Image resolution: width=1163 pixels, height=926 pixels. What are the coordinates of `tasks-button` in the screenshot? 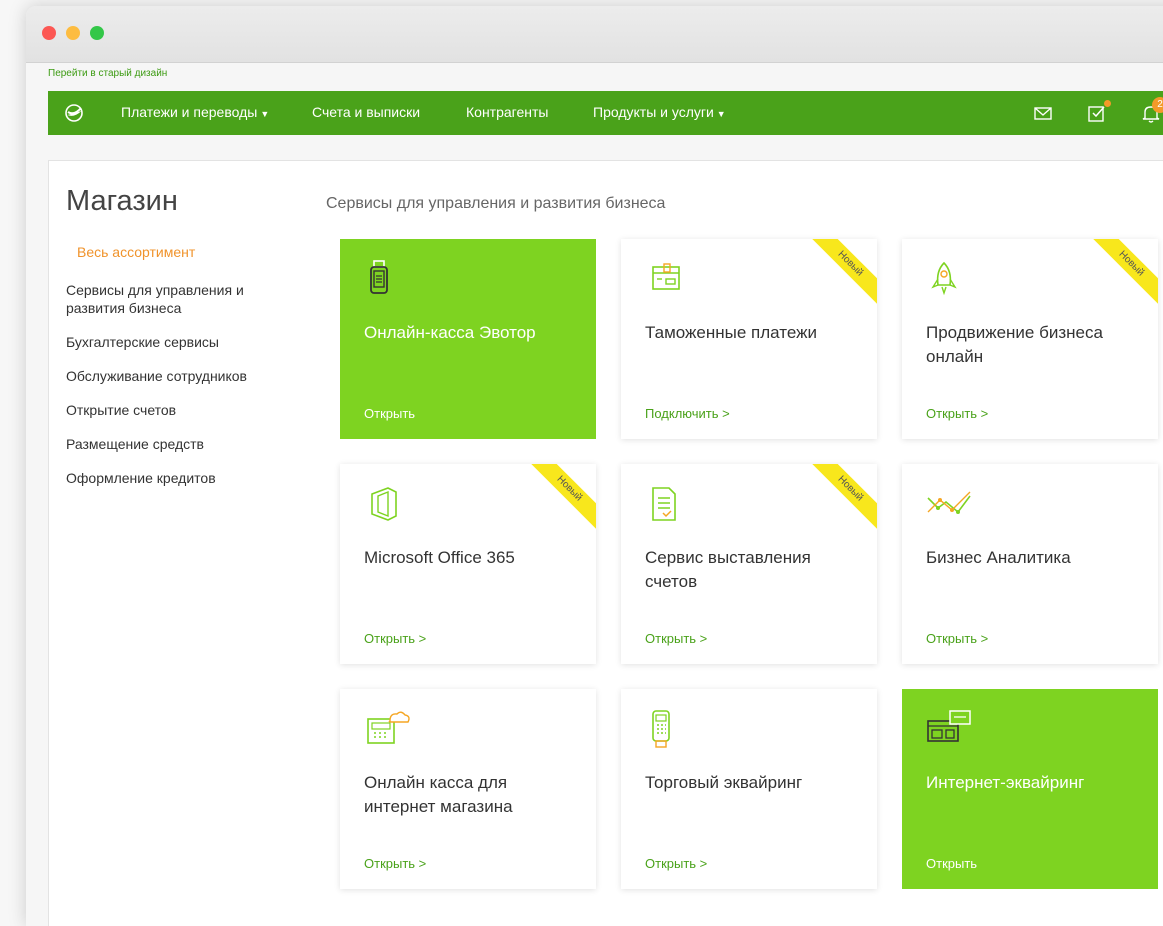 It's located at (1098, 112).